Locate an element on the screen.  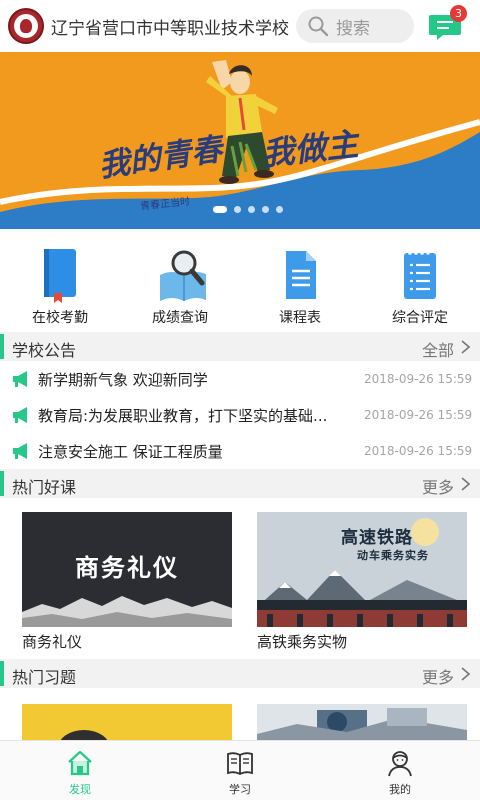
tab-study: 学习 is located at coordinates (240, 770).